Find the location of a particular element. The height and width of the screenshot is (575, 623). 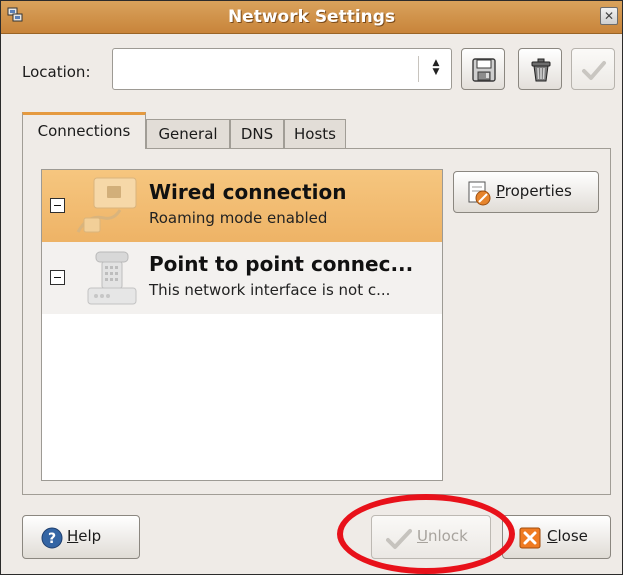

location-label: Location: is located at coordinates (56, 72).